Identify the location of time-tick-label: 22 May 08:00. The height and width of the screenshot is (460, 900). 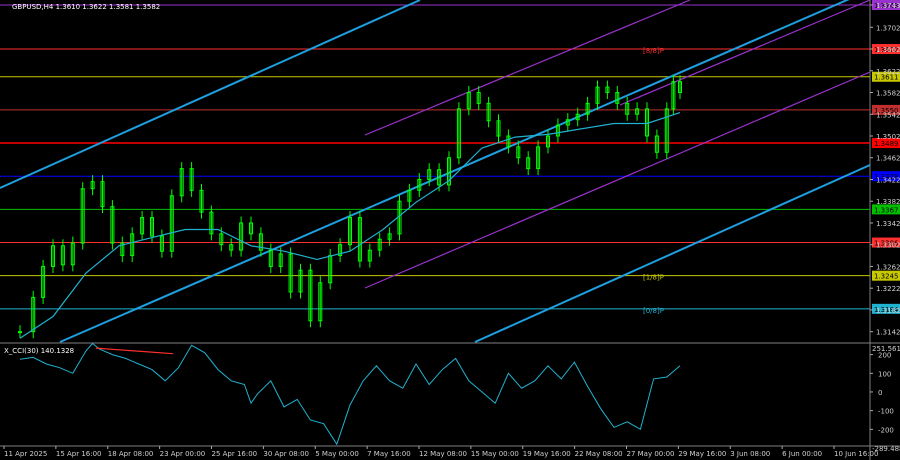
(599, 454).